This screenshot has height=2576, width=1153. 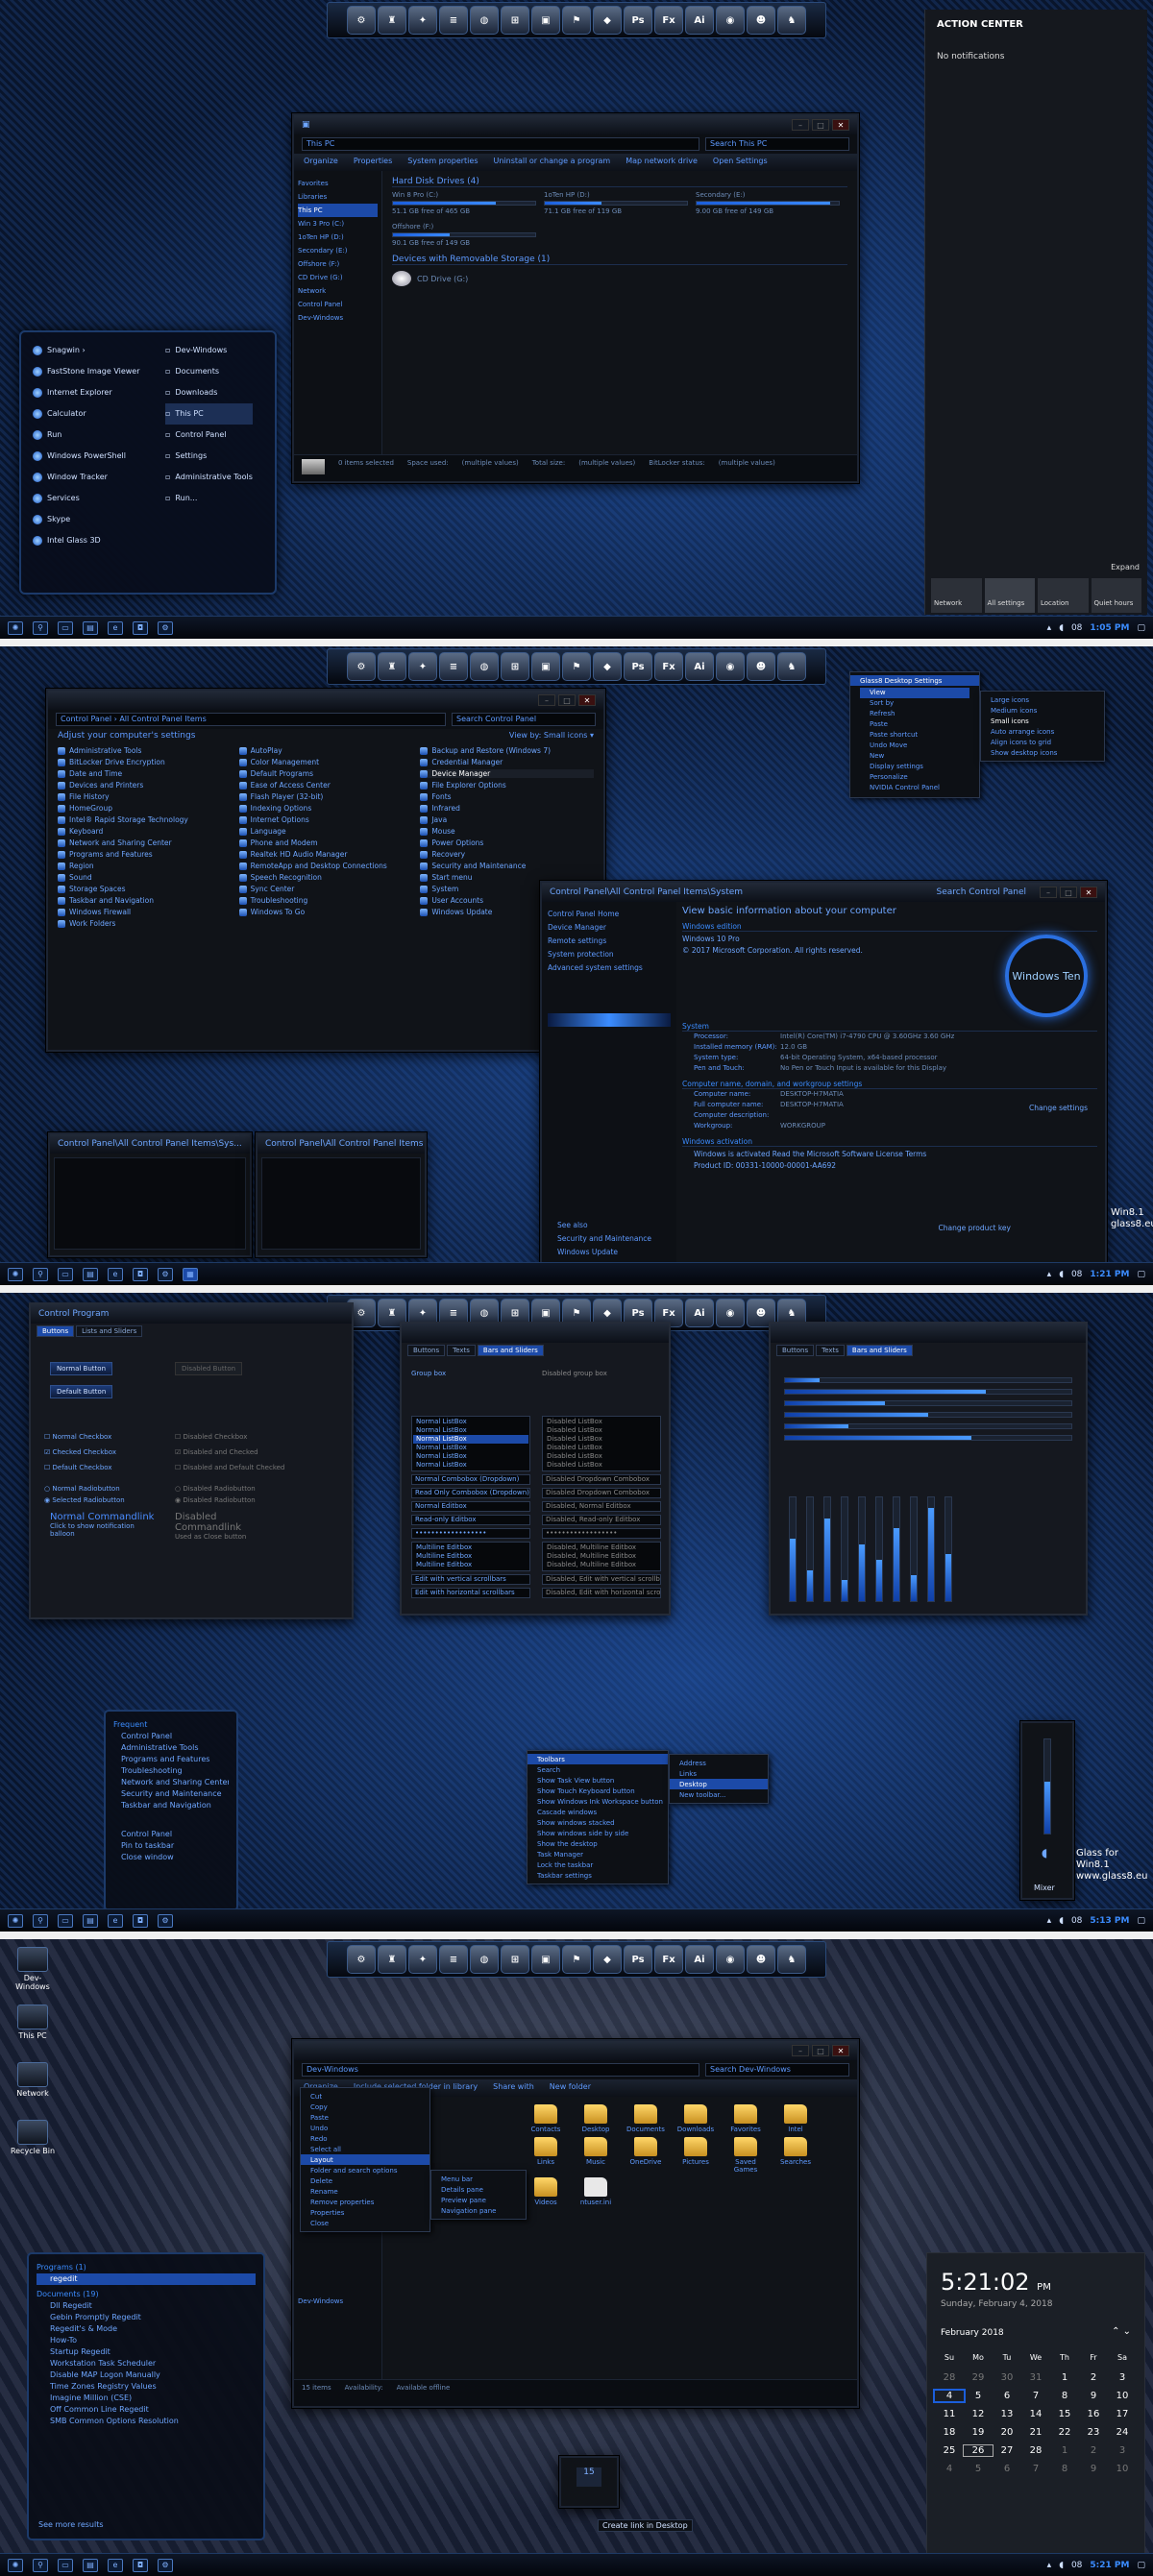 What do you see at coordinates (607, 21) in the screenshot?
I see `dock-app-icon: ◆` at bounding box center [607, 21].